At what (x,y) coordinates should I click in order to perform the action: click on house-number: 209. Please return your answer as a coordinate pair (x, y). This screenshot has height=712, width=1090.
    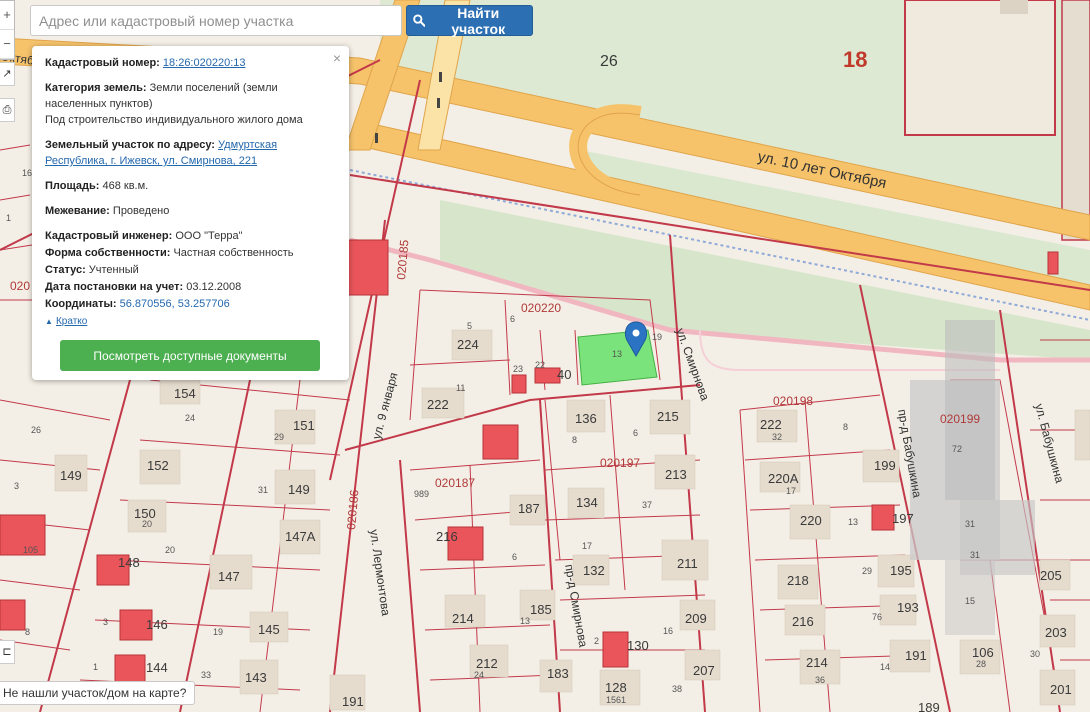
    Looking at the image, I should click on (696, 618).